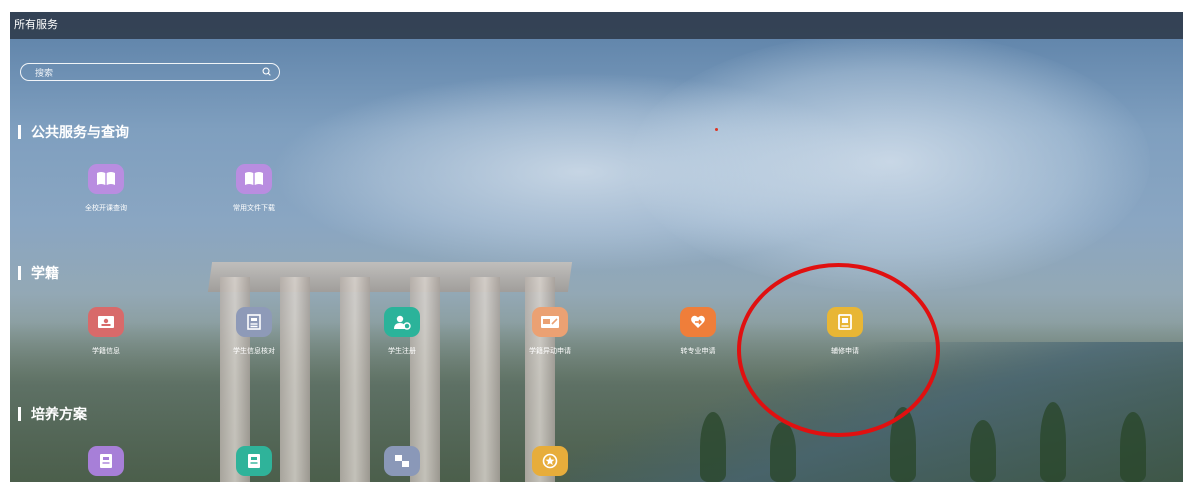 The height and width of the screenshot is (488, 1183). What do you see at coordinates (106, 322) in the screenshot?
I see `id-card-icon` at bounding box center [106, 322].